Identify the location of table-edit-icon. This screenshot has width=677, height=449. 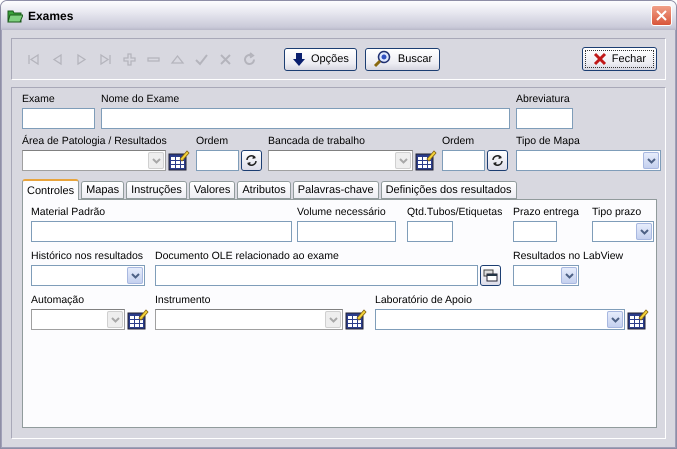
(638, 319).